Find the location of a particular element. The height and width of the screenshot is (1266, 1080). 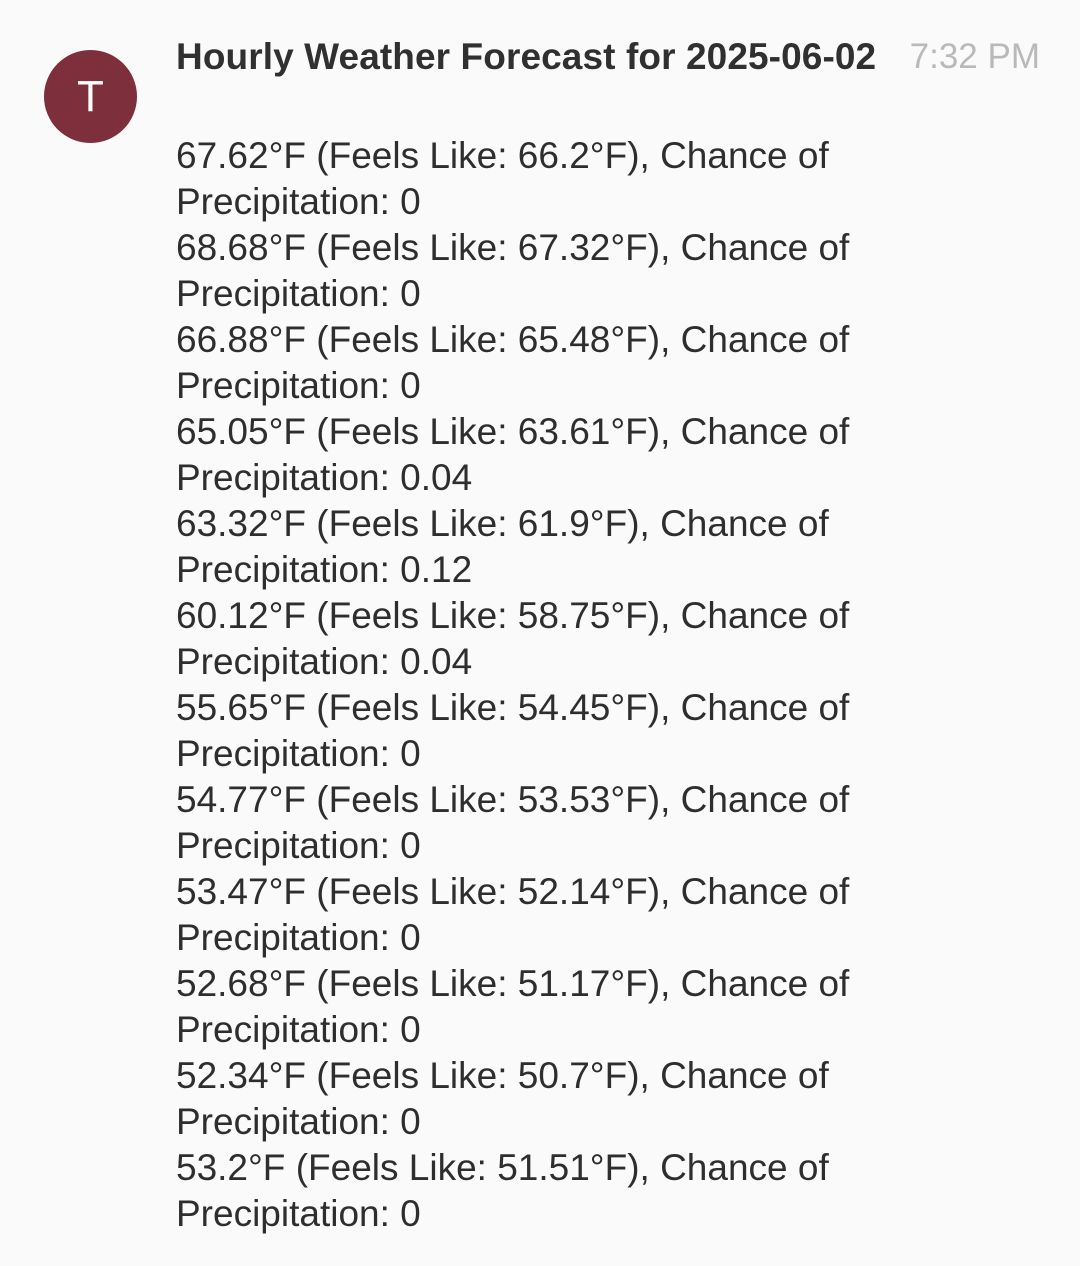

message-timestamp: 7:32 PM is located at coordinates (974, 56).